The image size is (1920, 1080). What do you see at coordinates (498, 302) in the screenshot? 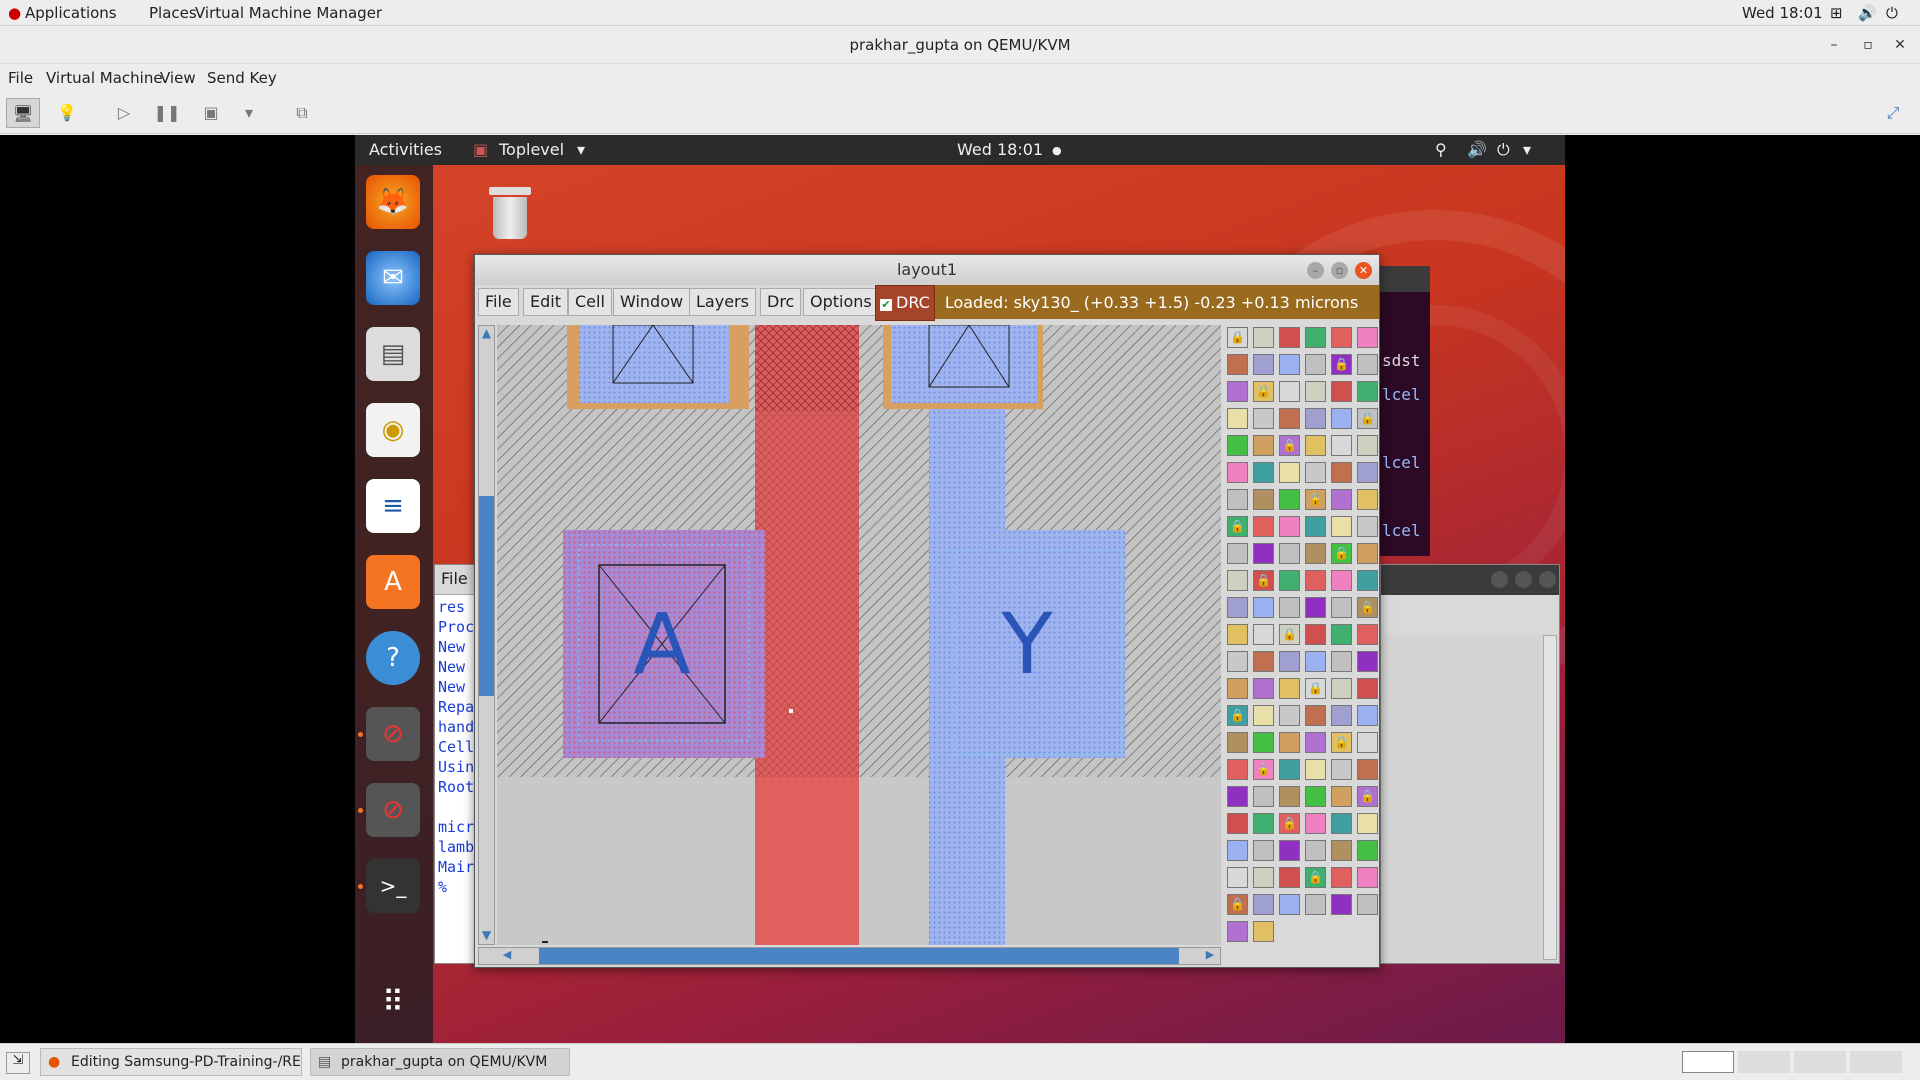
I see `layout-menu-file: File` at bounding box center [498, 302].